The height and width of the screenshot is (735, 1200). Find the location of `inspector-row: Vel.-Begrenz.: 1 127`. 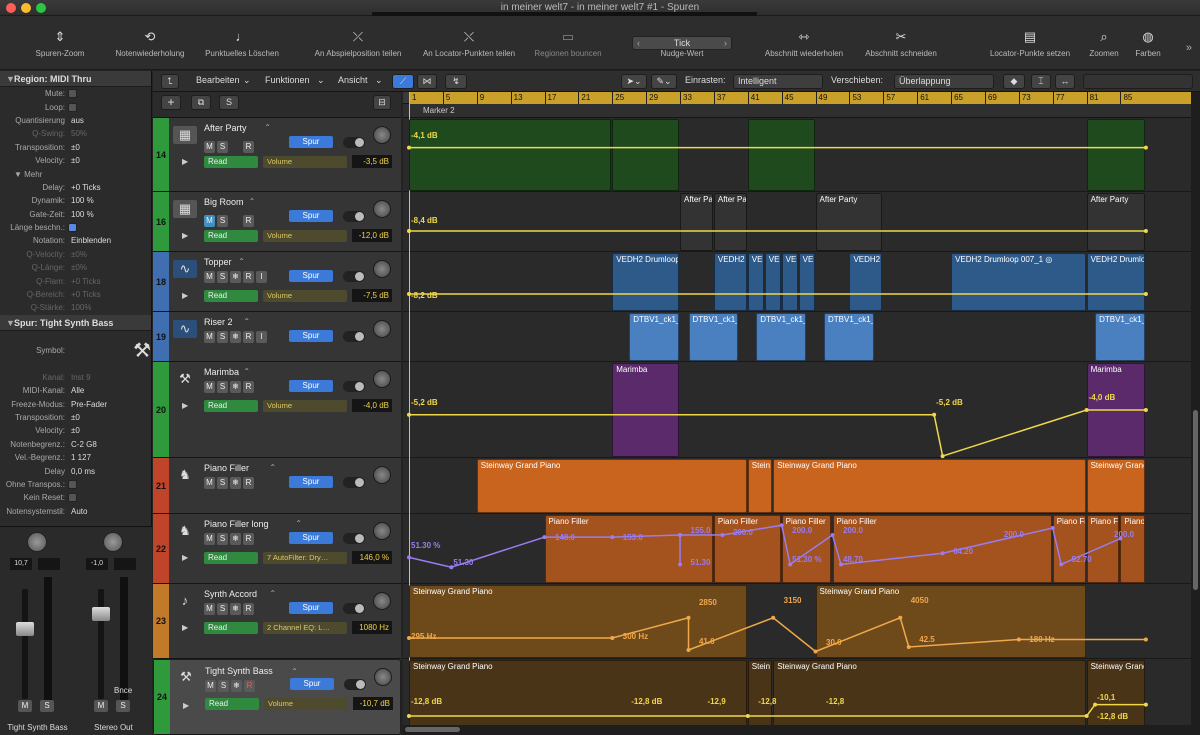

inspector-row: Vel.-Begrenz.: 1 127 is located at coordinates (75, 457).